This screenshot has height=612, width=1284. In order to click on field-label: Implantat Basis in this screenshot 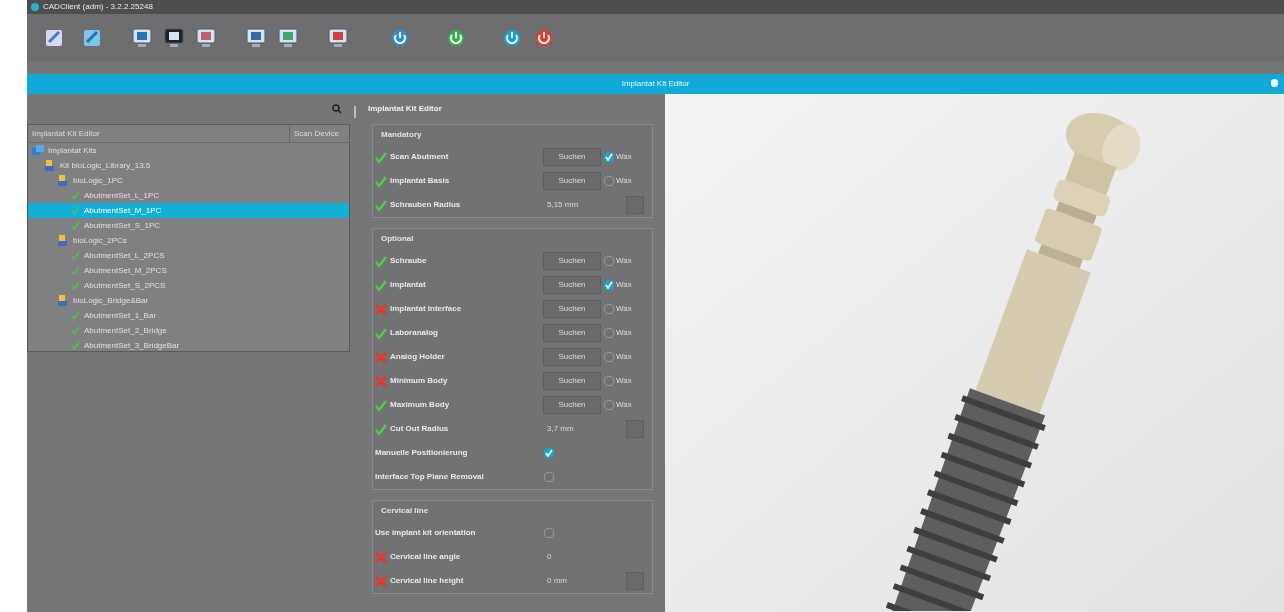, I will do `click(420, 181)`.